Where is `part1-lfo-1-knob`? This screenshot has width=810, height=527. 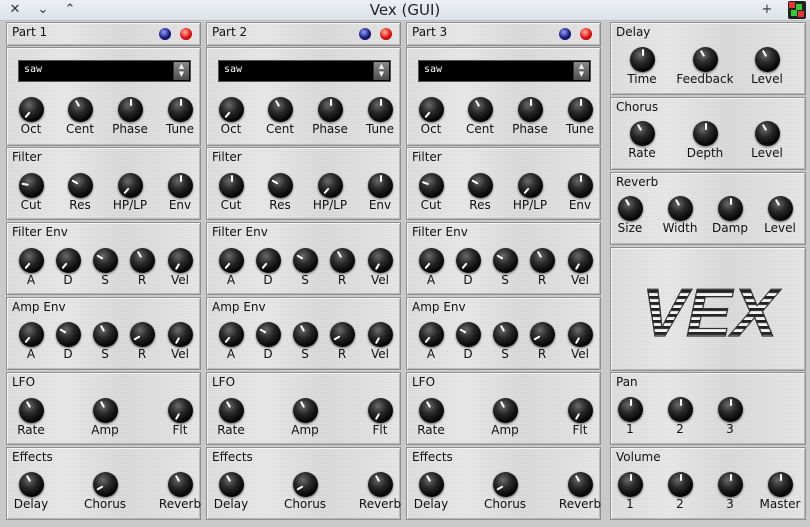 part1-lfo-1-knob is located at coordinates (105, 410).